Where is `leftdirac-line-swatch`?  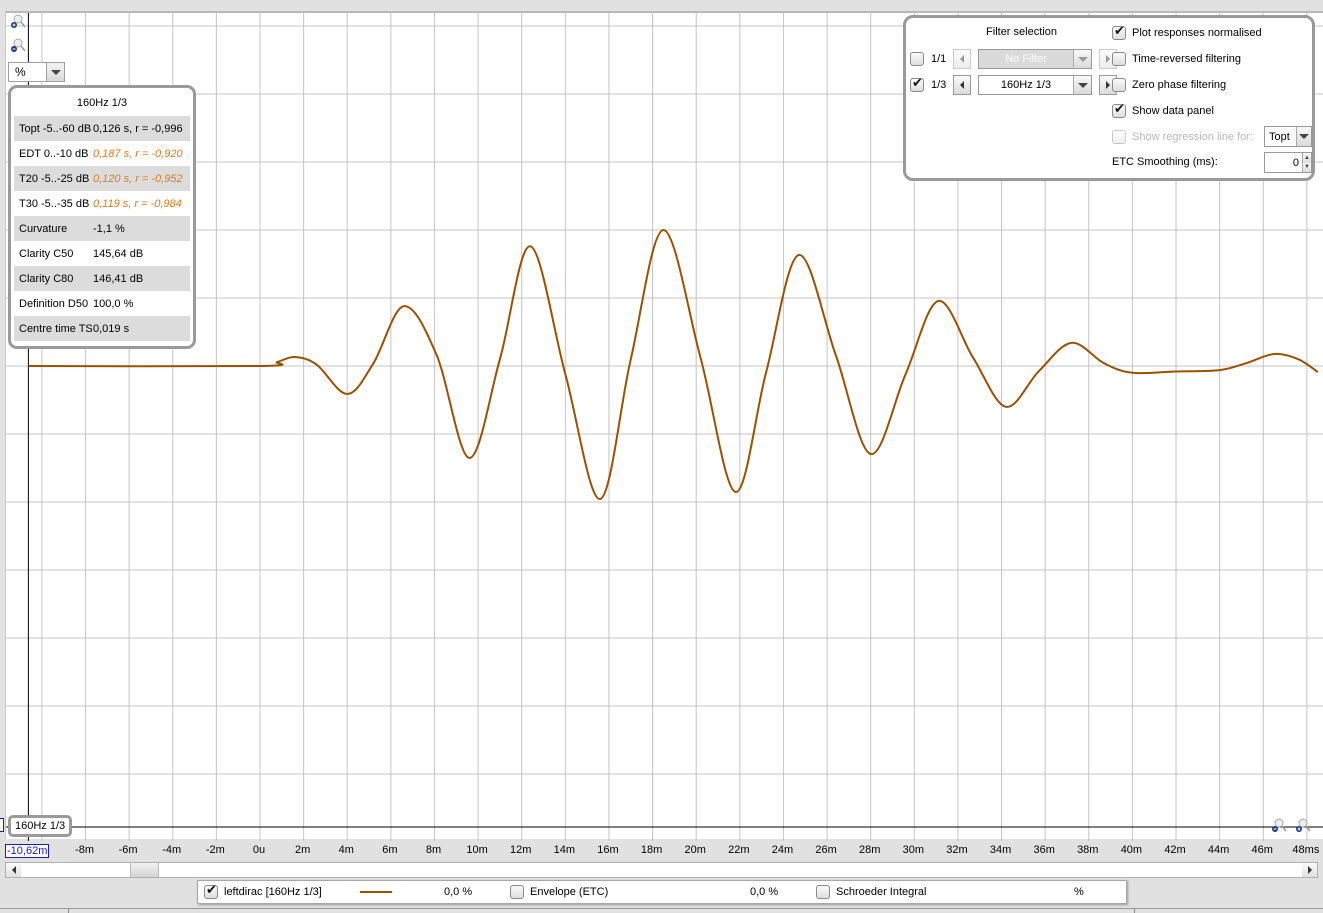 leftdirac-line-swatch is located at coordinates (376, 892).